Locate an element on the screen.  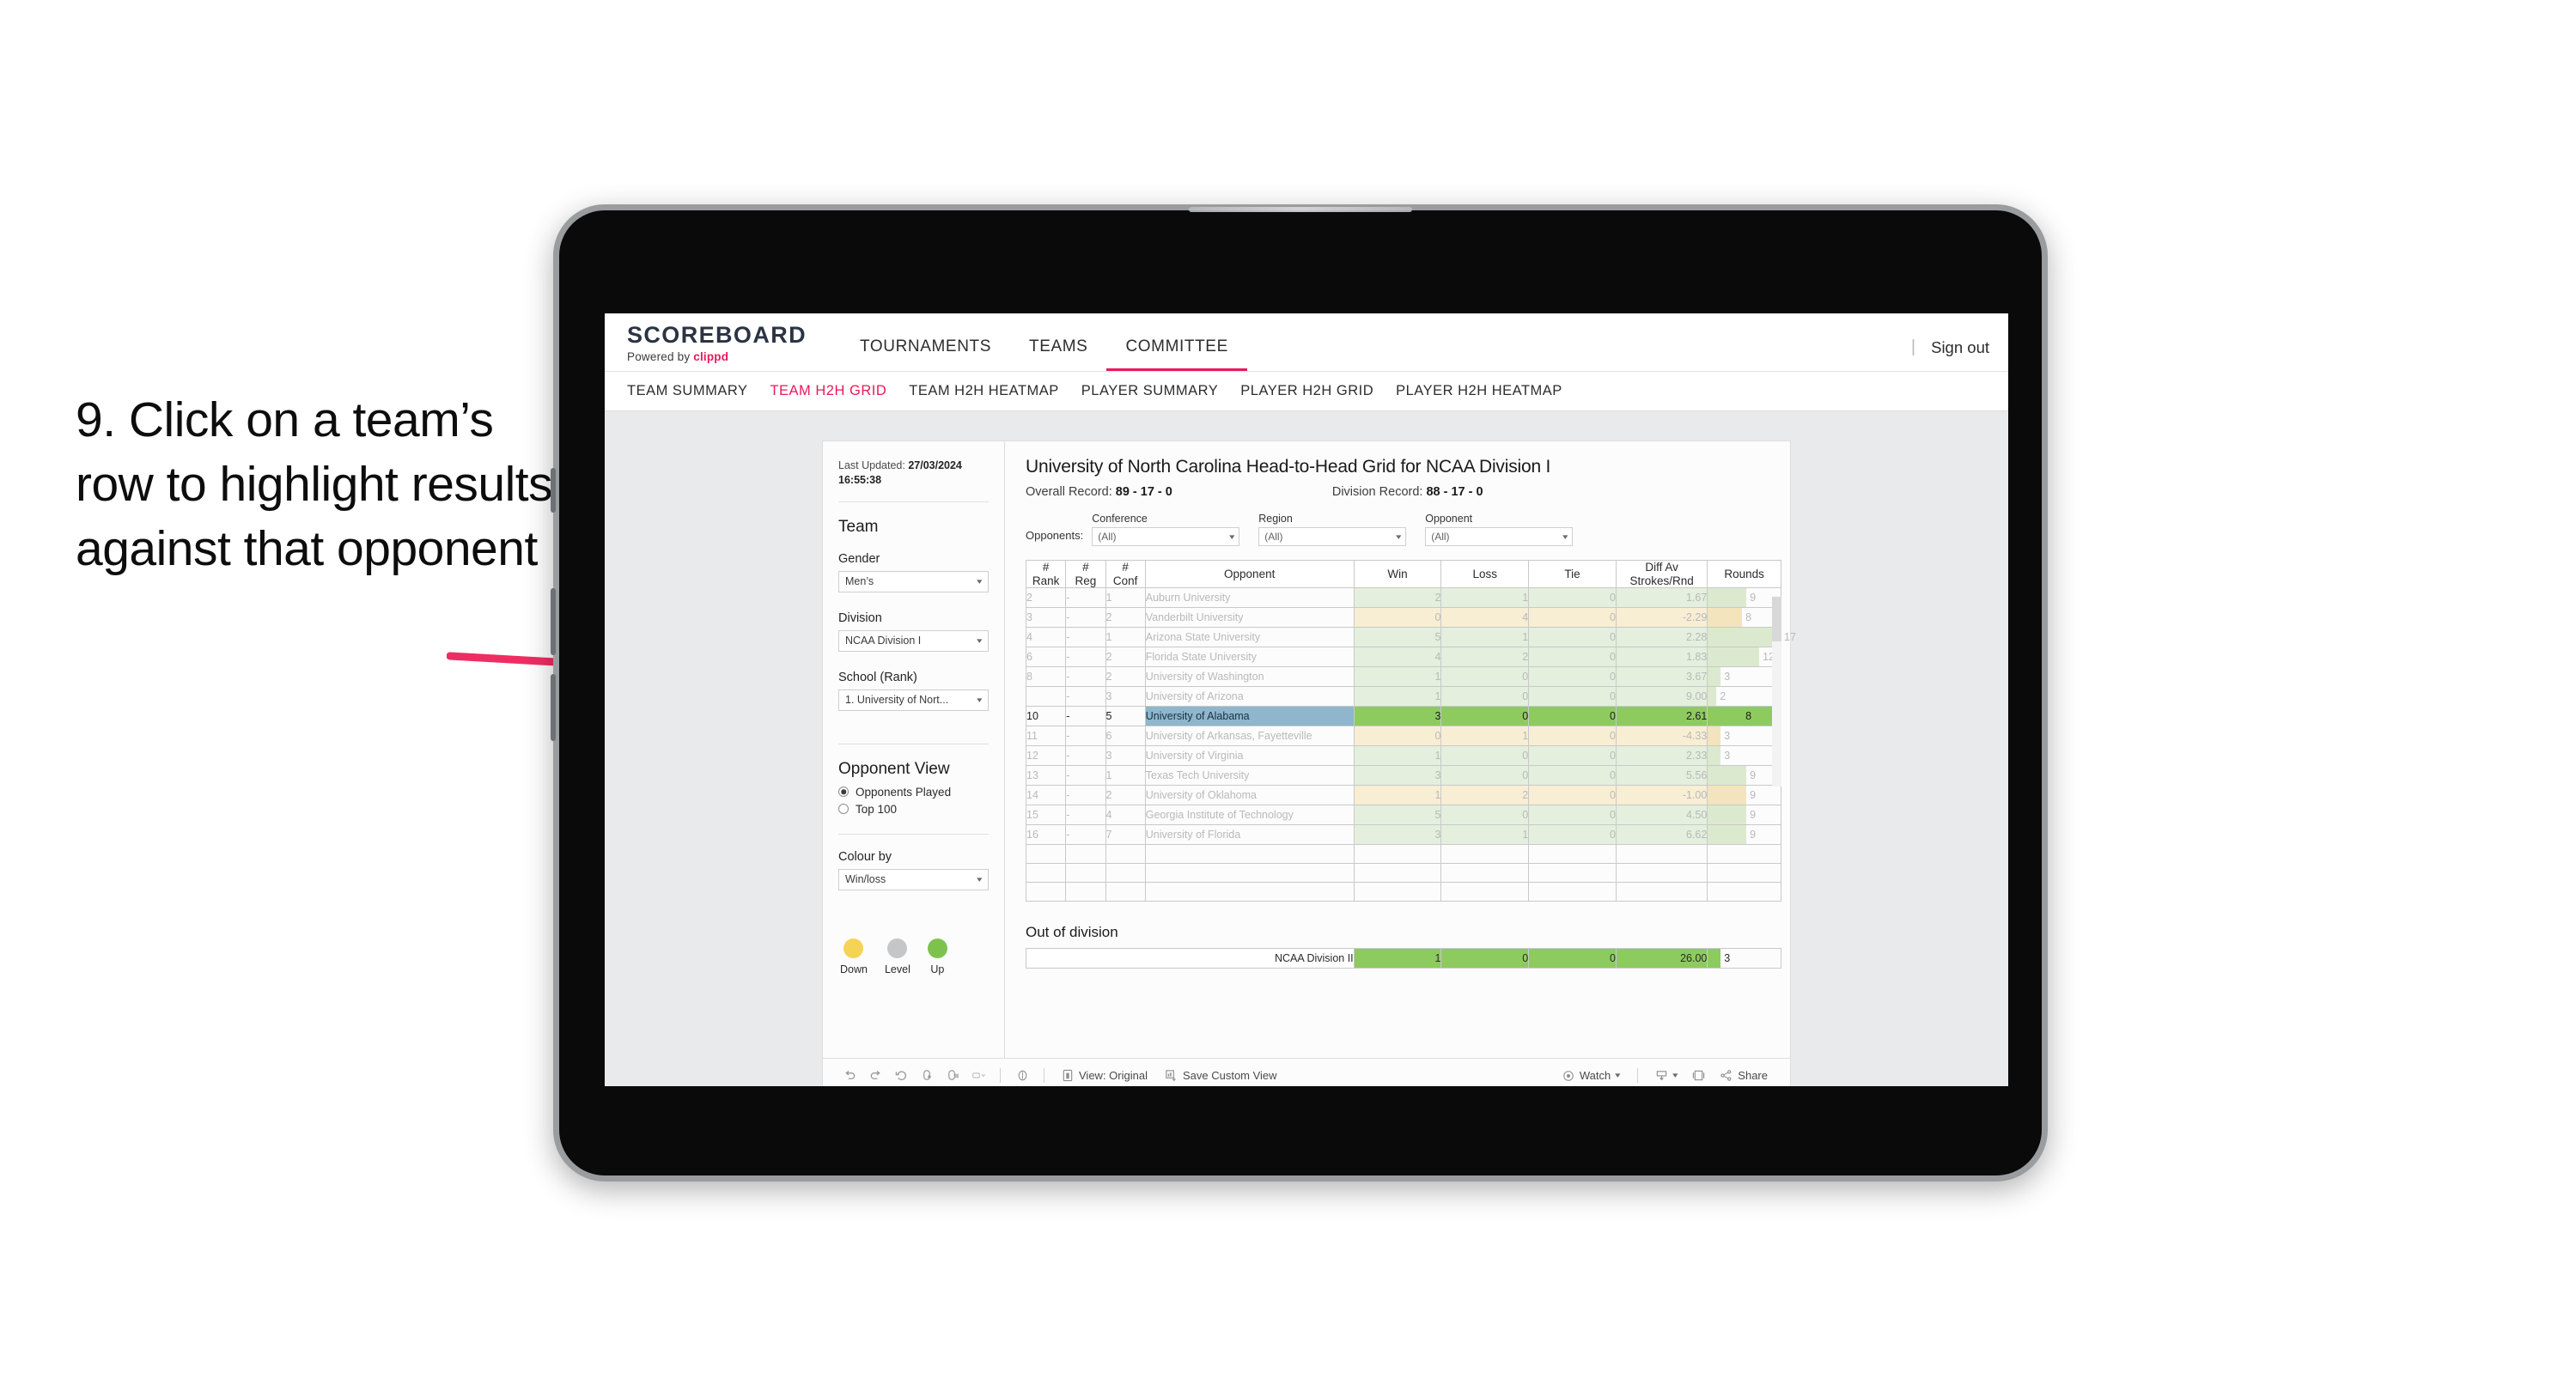
table-row: 12-3 University of Virginia 1 0 0 2.33 3 is located at coordinates (1403, 756).